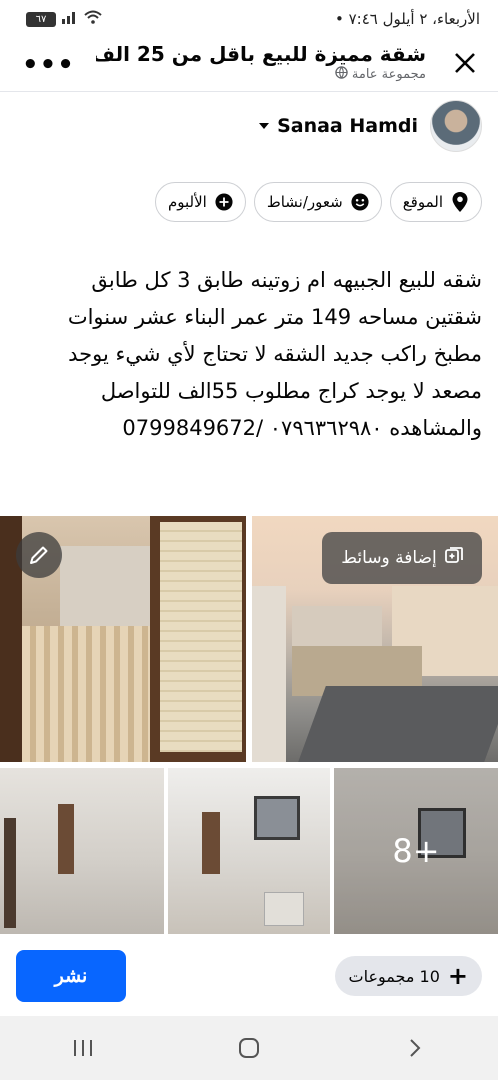 This screenshot has height=1080, width=498. What do you see at coordinates (93, 19) in the screenshot?
I see `wifi-icon` at bounding box center [93, 19].